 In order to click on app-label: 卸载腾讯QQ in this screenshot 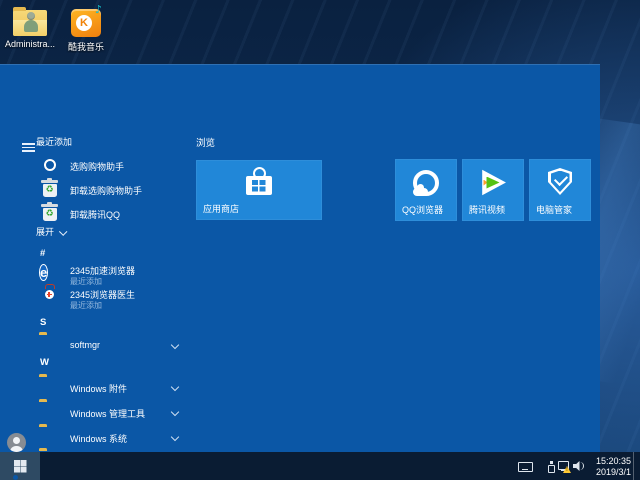, I will do `click(95, 215)`.